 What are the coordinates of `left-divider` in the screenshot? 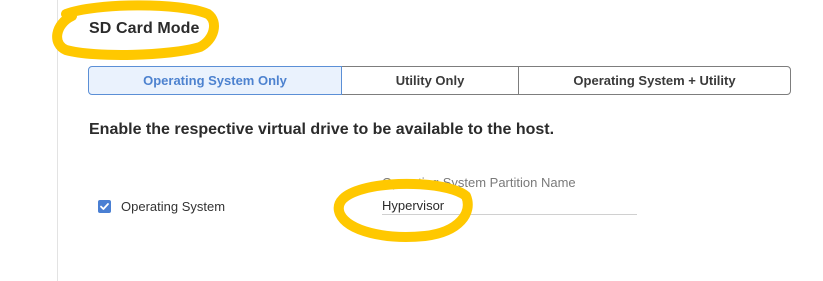 It's located at (57, 140).